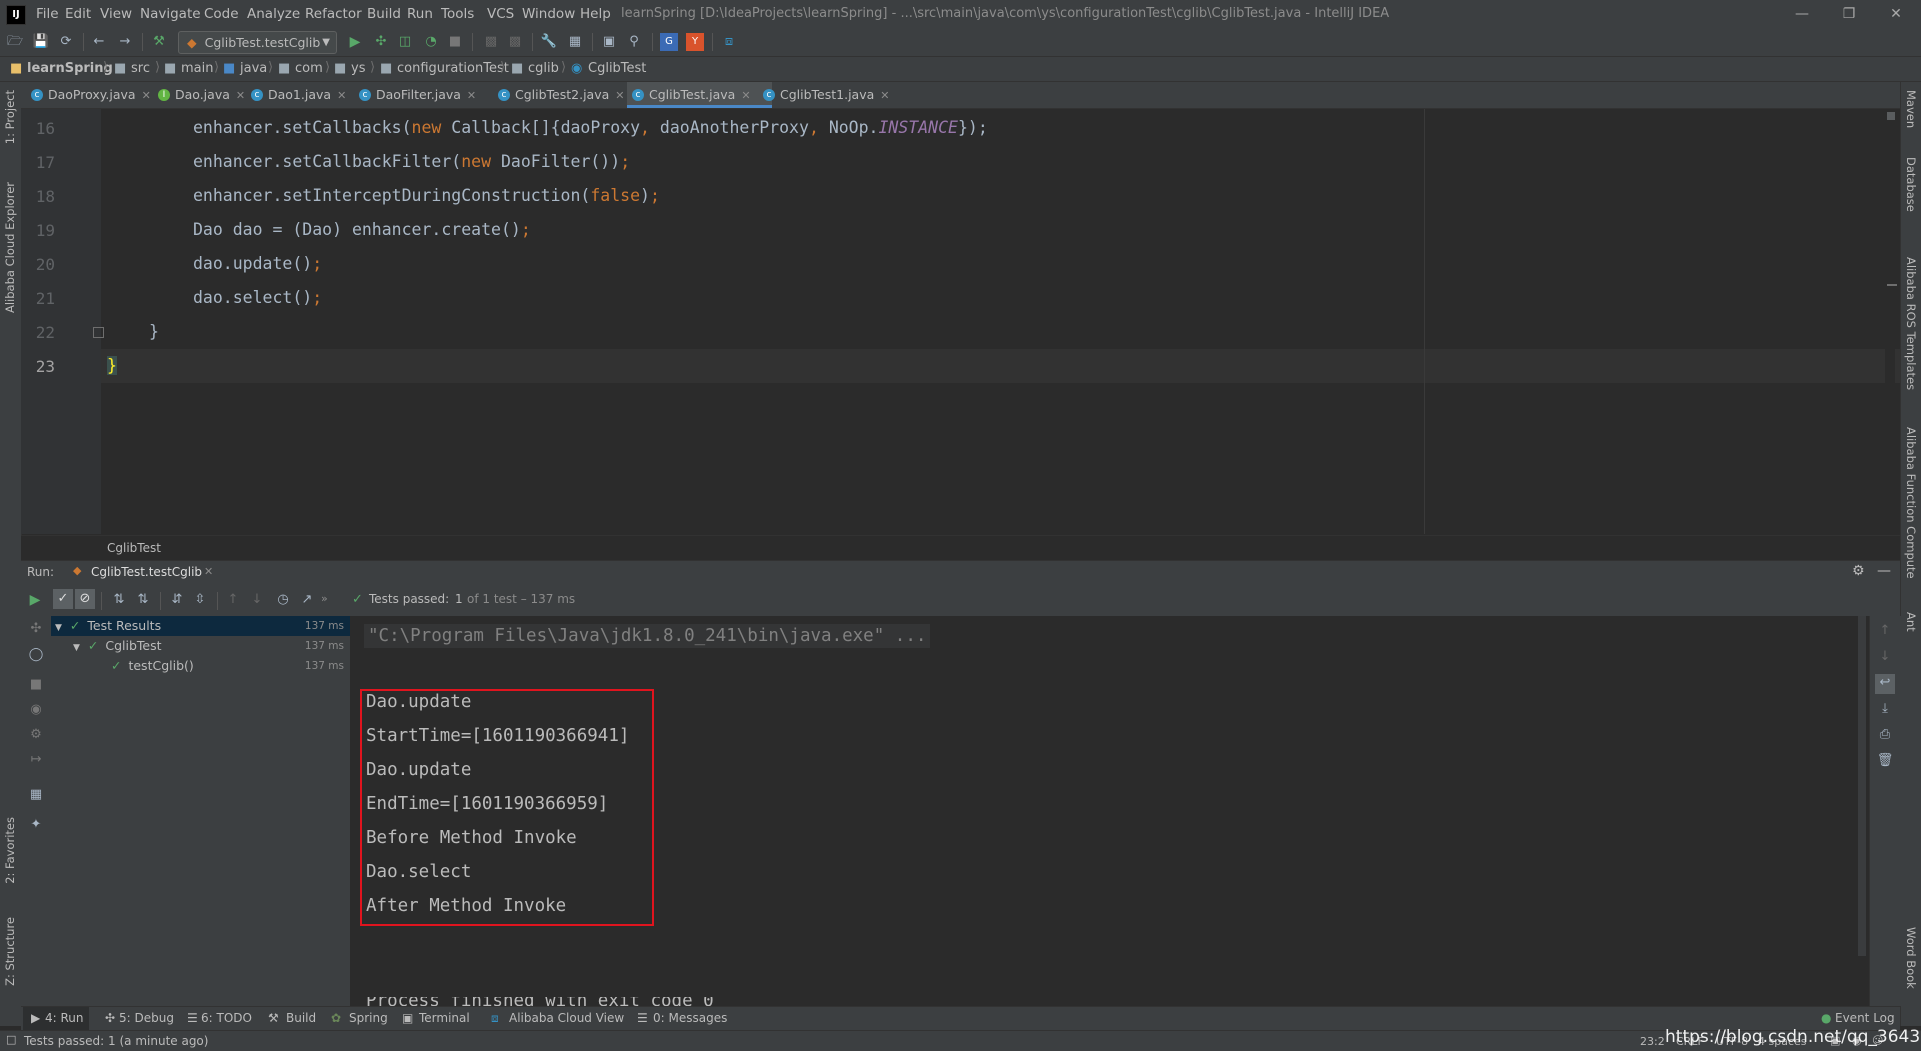  What do you see at coordinates (669, 42) in the screenshot?
I see `translate-icon: G` at bounding box center [669, 42].